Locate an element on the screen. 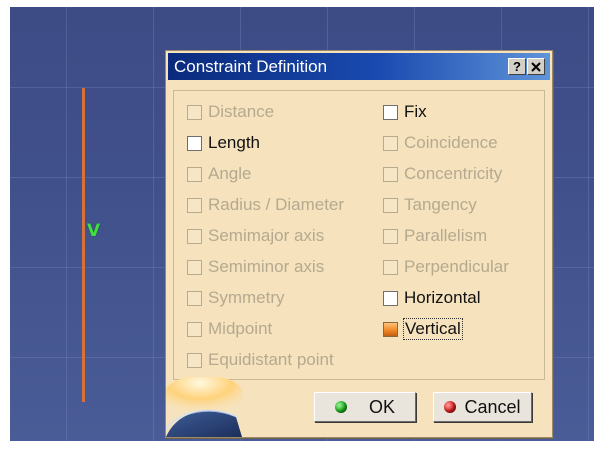 Image resolution: width=601 pixels, height=467 pixels. cancel-label: Cancel is located at coordinates (492, 406).